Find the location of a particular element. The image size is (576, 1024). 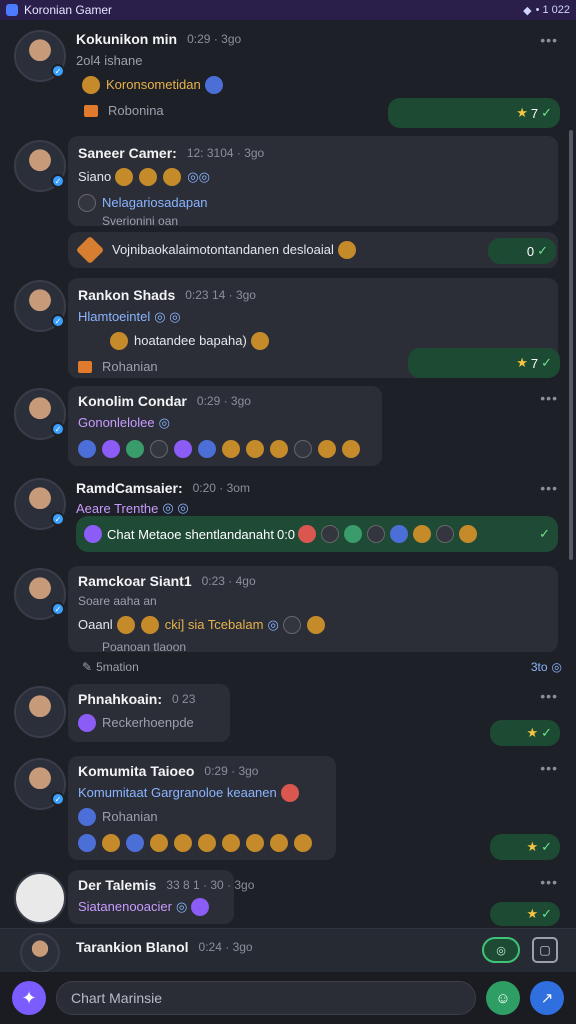

message-input-placeholder: Chart Marinsie is located at coordinates (117, 998).